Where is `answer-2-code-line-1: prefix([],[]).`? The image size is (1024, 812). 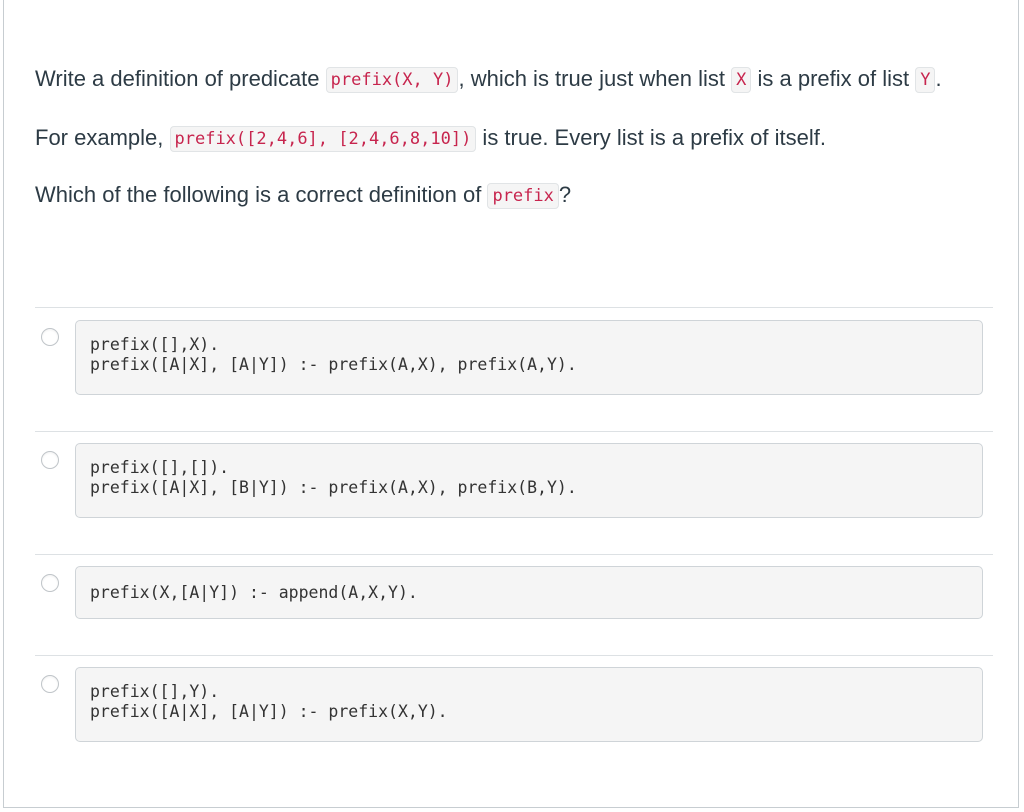 answer-2-code-line-1: prefix([],[]). is located at coordinates (160, 467).